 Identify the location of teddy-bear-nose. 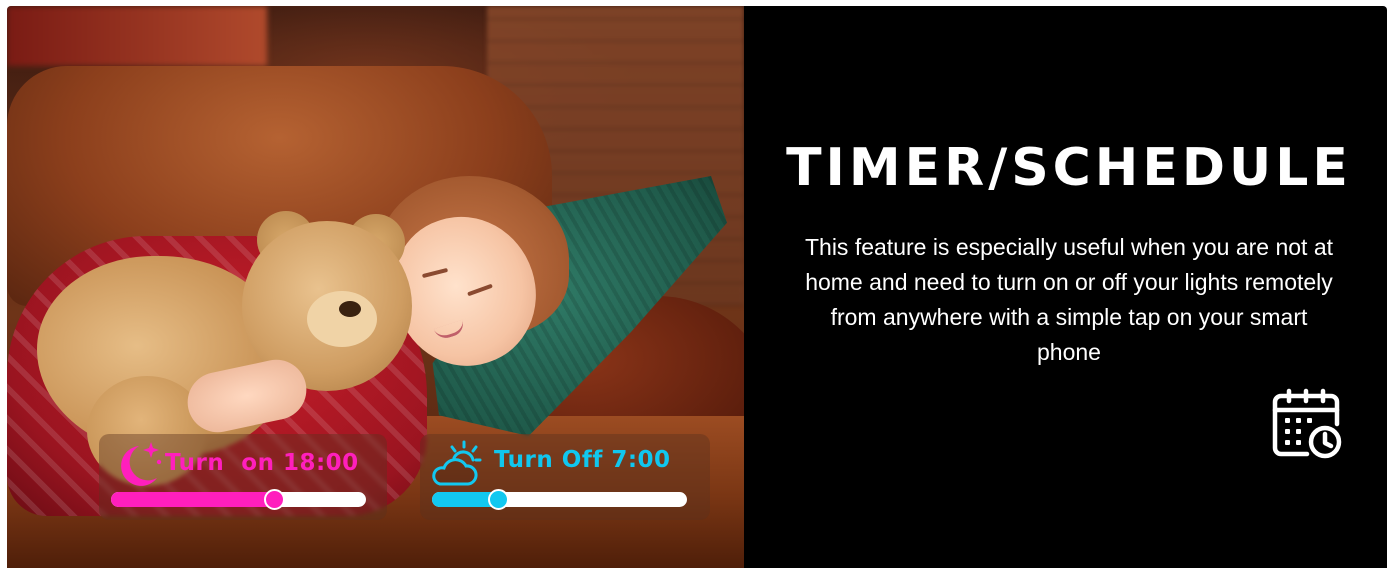
(350, 309).